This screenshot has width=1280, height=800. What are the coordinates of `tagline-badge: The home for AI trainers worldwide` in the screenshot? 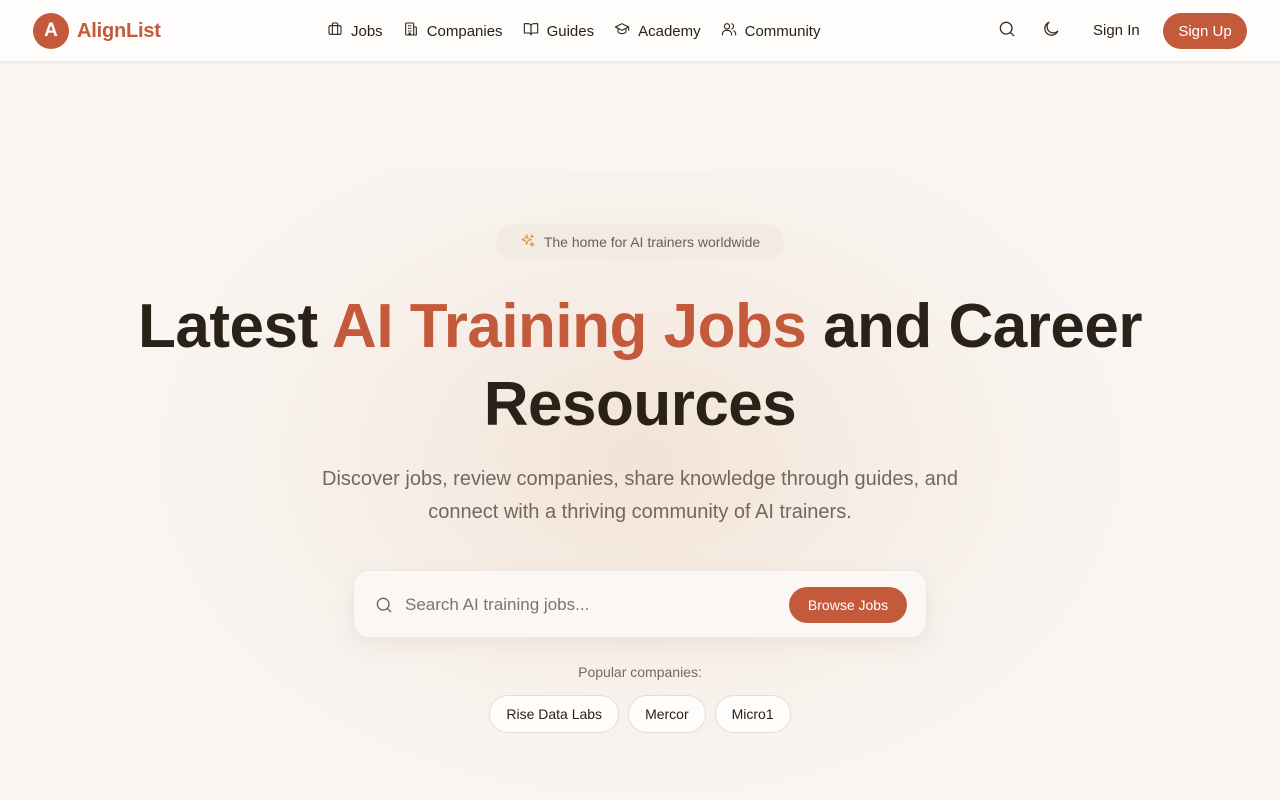 It's located at (640, 242).